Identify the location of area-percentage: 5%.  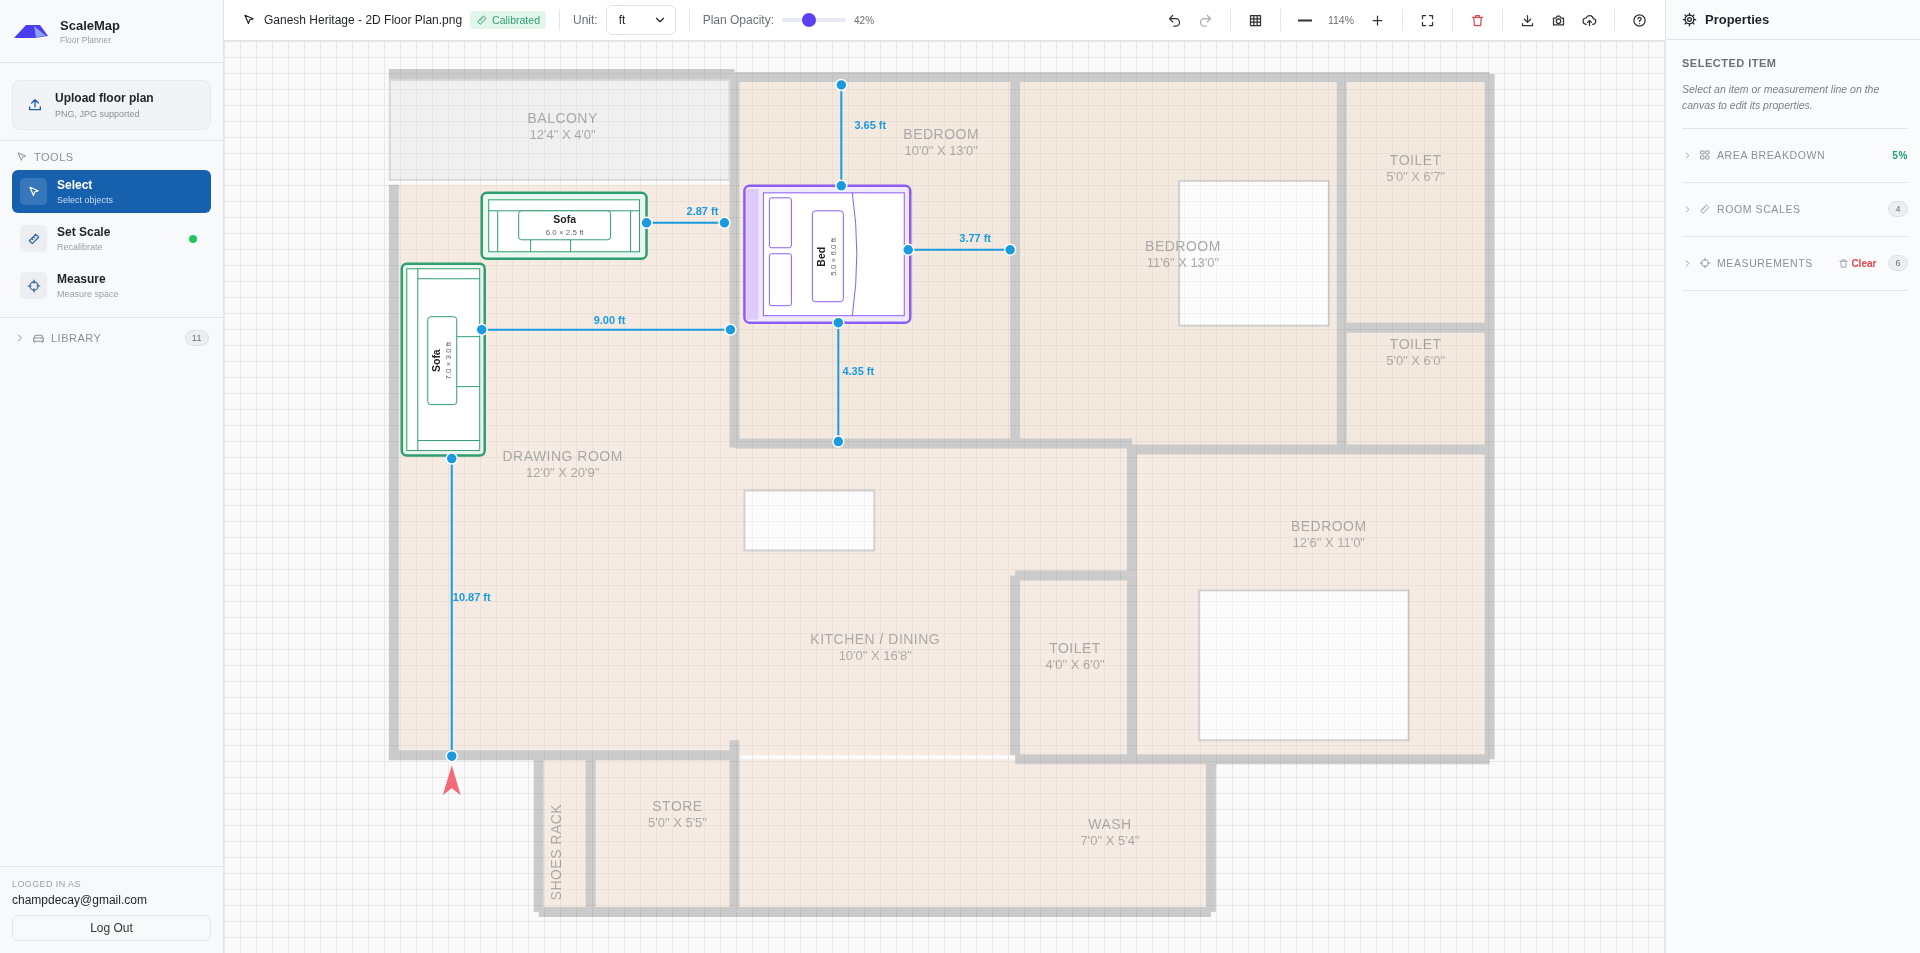
(1900, 155).